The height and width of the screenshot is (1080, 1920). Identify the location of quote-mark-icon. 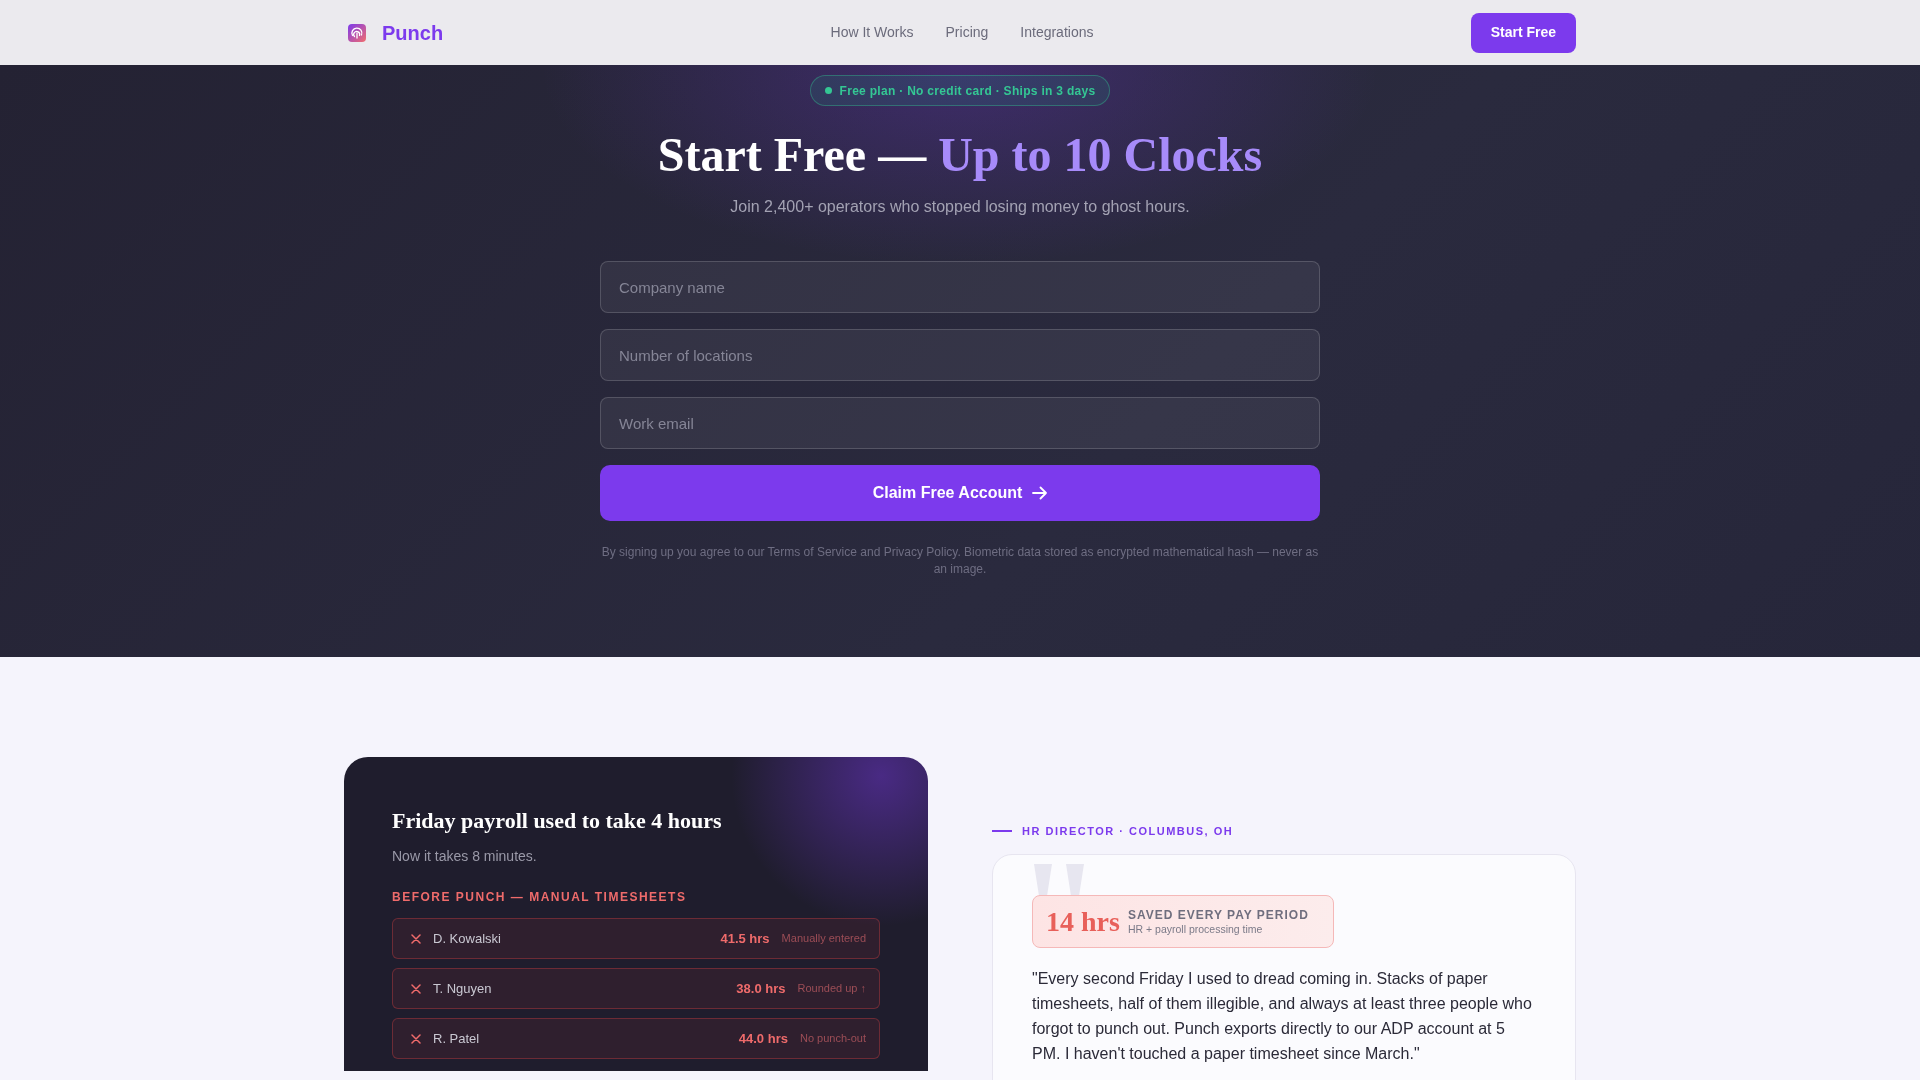
(1059, 880).